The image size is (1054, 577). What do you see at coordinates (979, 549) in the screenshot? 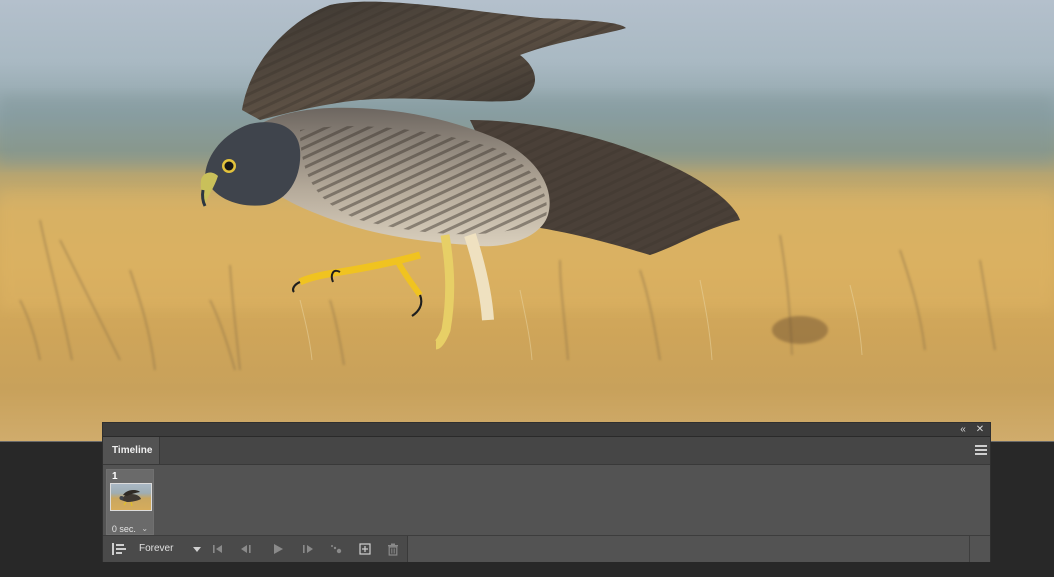
I see `panel-resize-corner` at bounding box center [979, 549].